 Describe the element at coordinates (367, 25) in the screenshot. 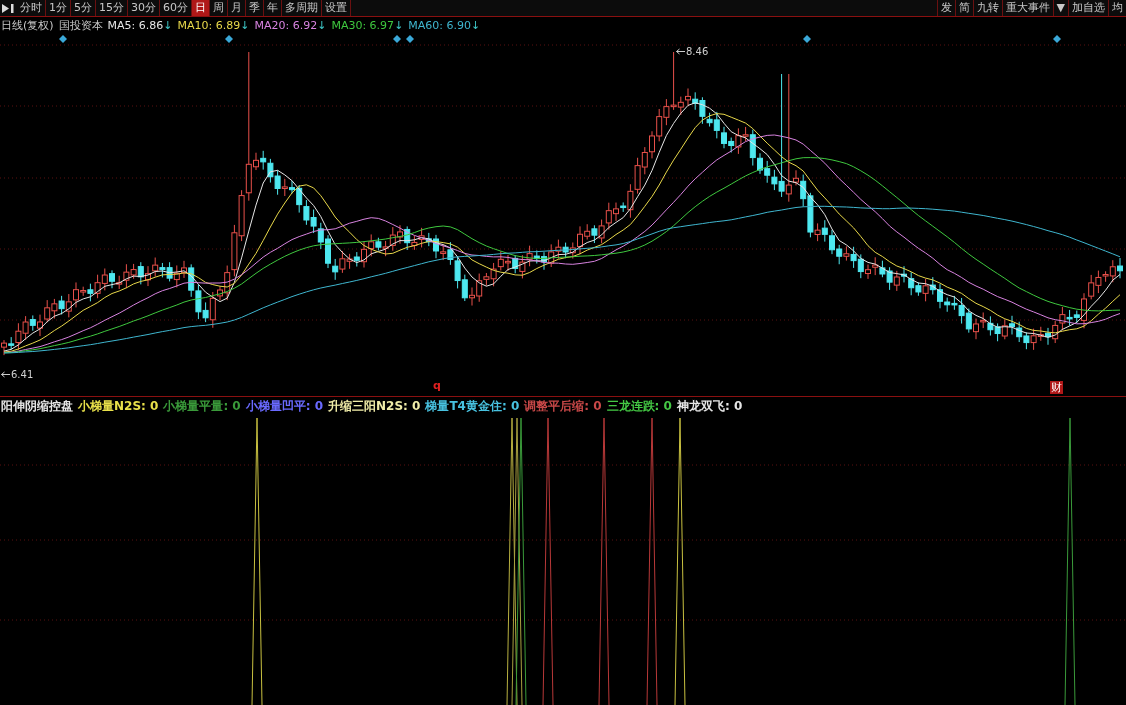

I see `moving-average-value: MA30: 6.97↓` at that location.